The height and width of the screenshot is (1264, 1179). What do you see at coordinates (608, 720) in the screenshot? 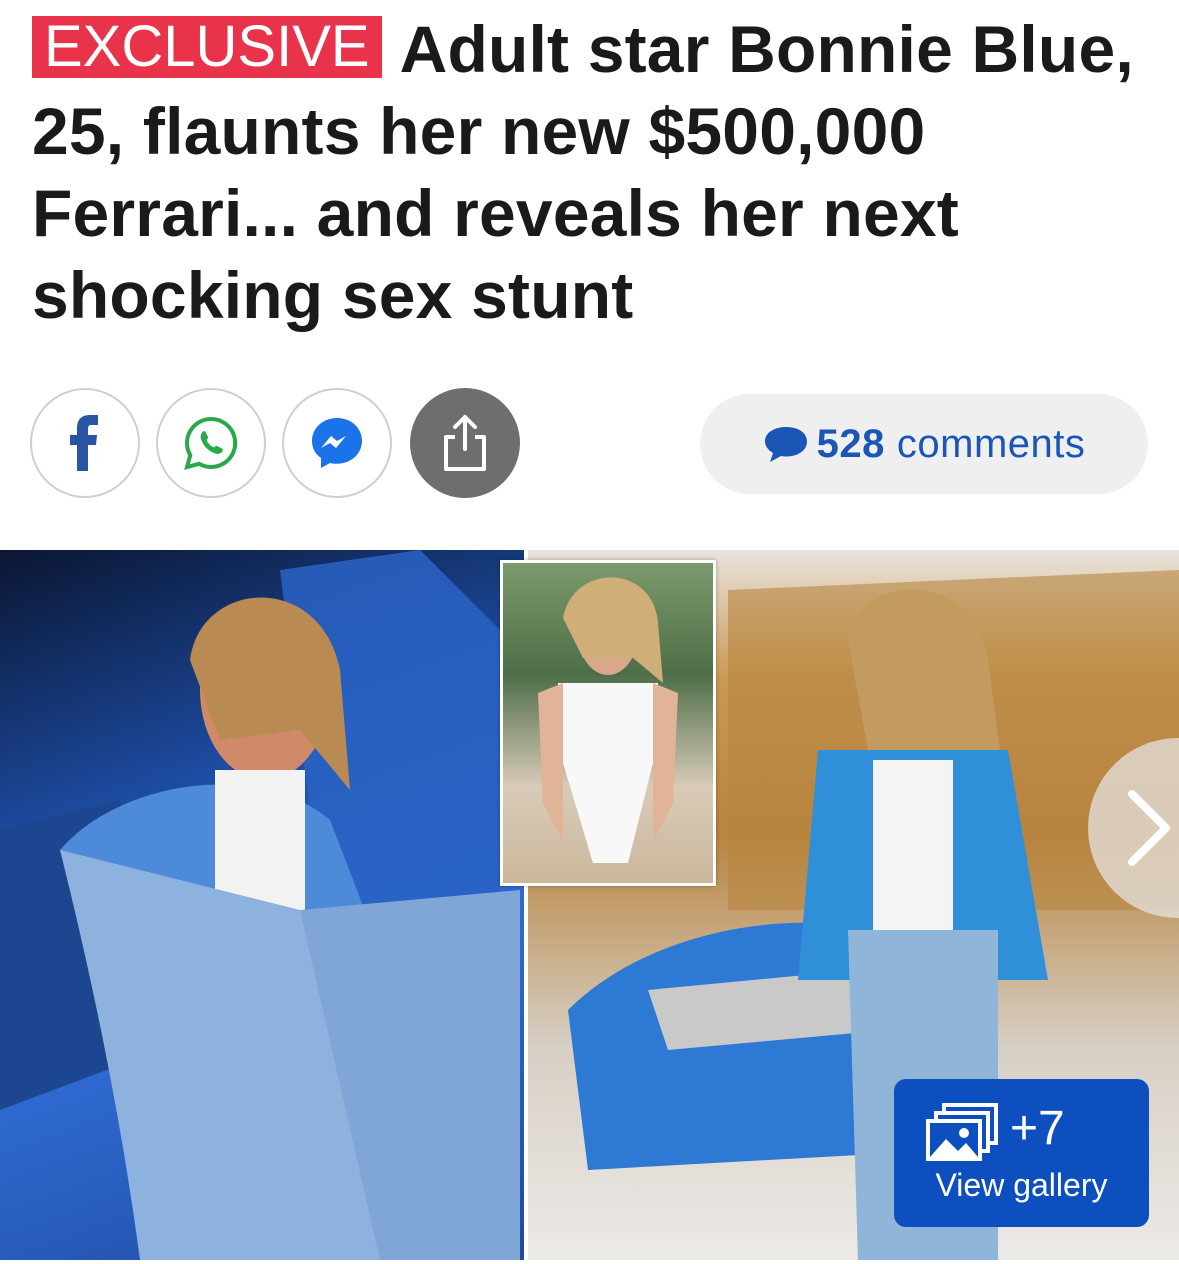
I see `inset-illustration` at bounding box center [608, 720].